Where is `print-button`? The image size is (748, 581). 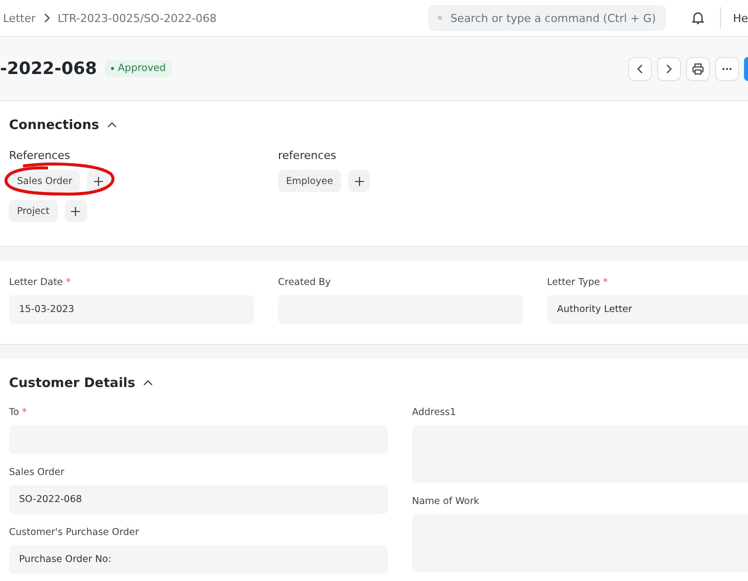
print-button is located at coordinates (698, 68).